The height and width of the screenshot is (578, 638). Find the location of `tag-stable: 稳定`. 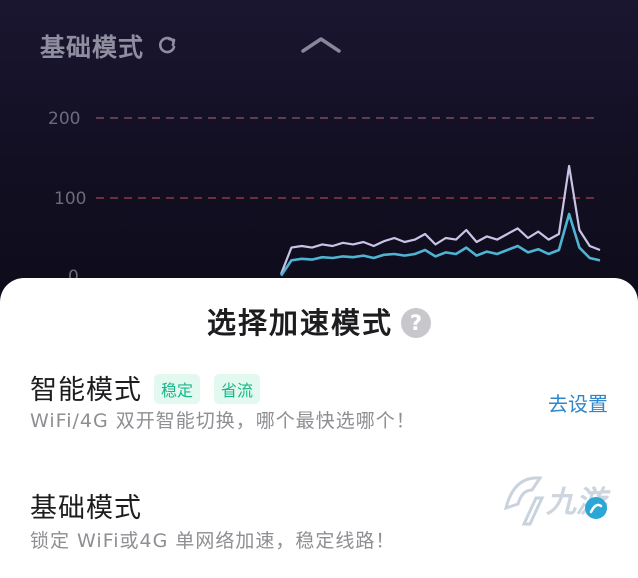

tag-stable: 稳定 is located at coordinates (177, 389).